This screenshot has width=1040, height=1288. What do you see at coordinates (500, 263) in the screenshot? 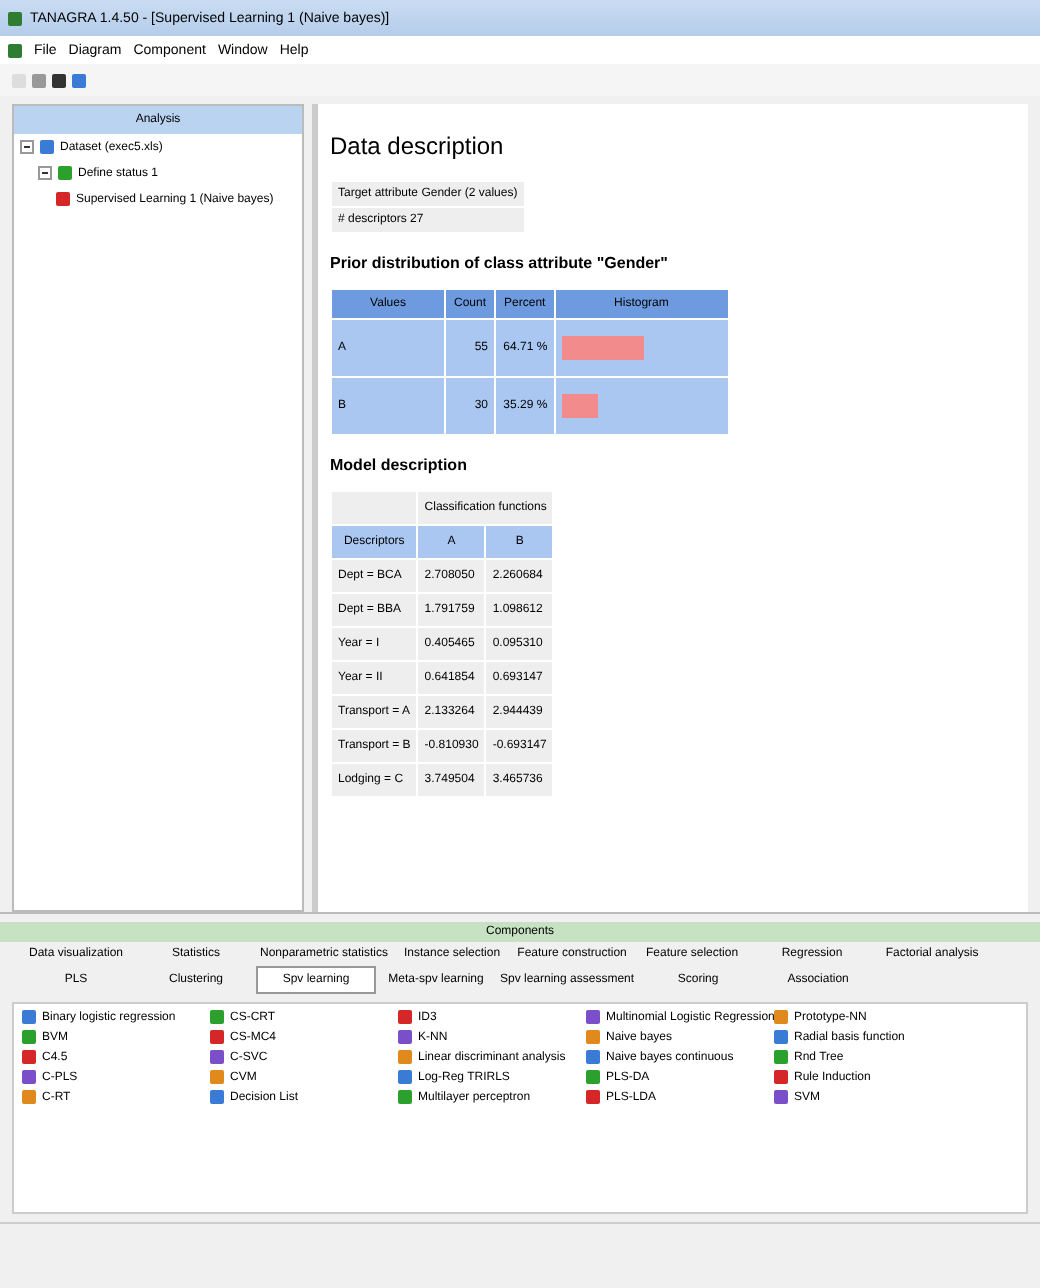
I see `section-title: Prior distribution of class attribute "Gender"` at bounding box center [500, 263].